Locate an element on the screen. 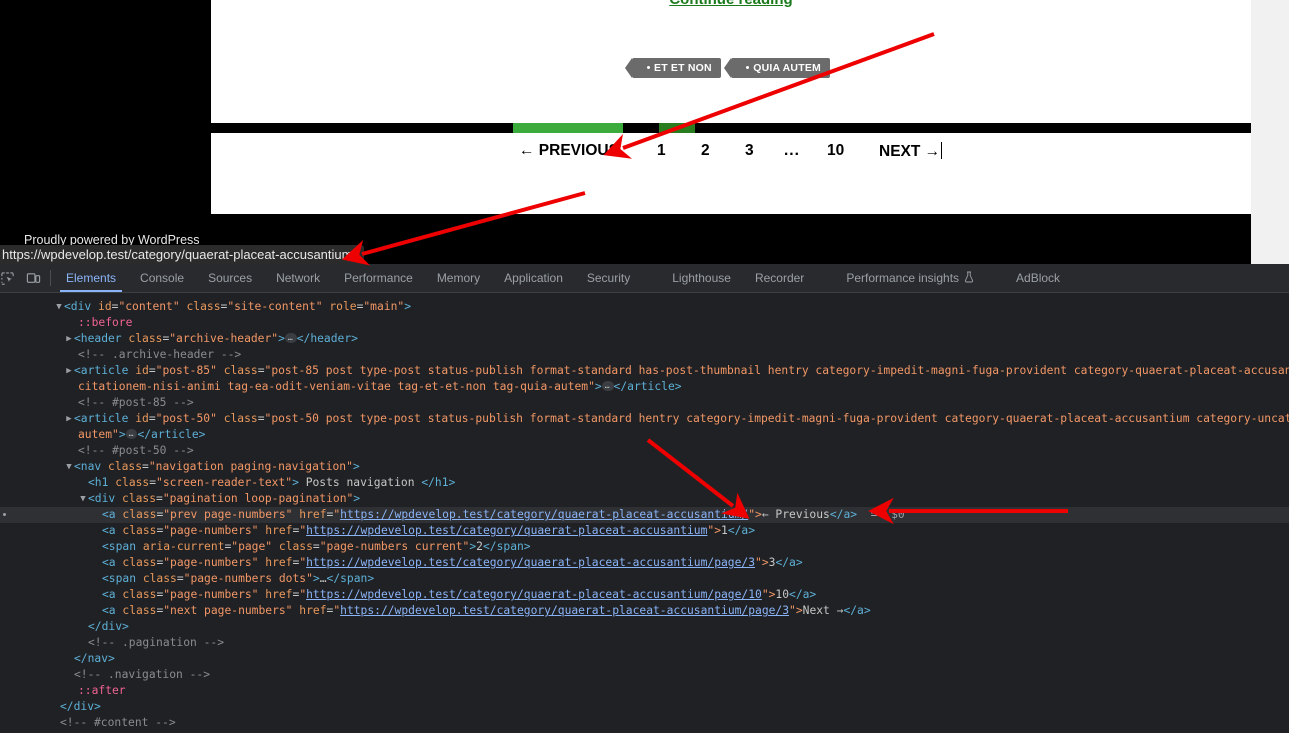 This screenshot has height=733, width=1289. attr-name: aria-current is located at coordinates (183, 546).